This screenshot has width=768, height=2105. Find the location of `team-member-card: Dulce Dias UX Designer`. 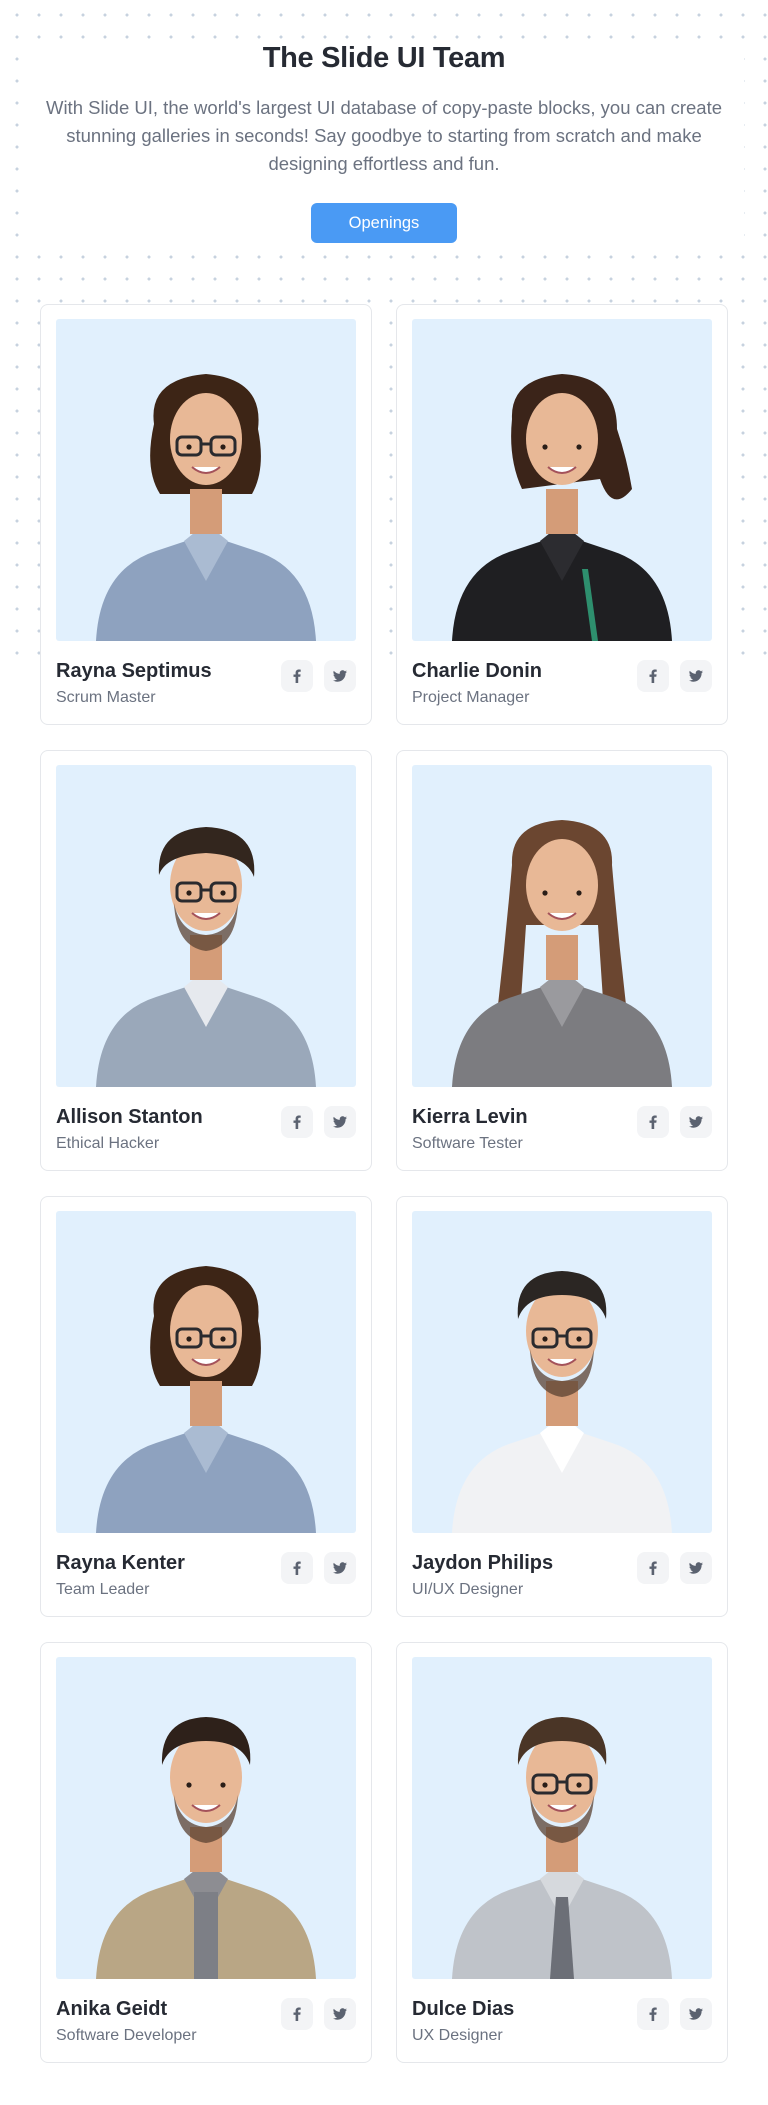

team-member-card: Dulce Dias UX Designer is located at coordinates (562, 1852).